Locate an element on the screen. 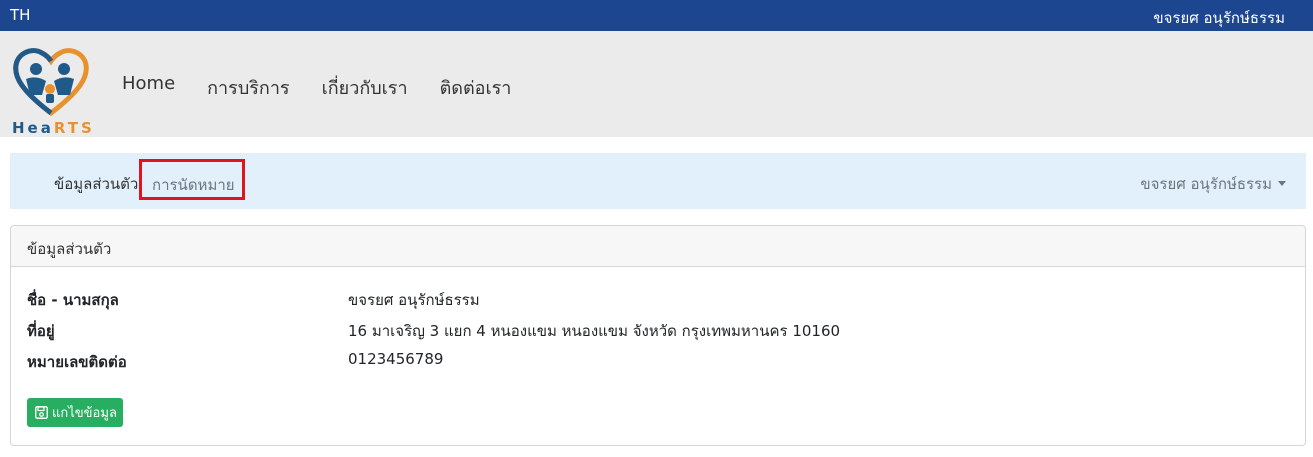 This screenshot has width=1313, height=457. nav-home: Home is located at coordinates (148, 87).